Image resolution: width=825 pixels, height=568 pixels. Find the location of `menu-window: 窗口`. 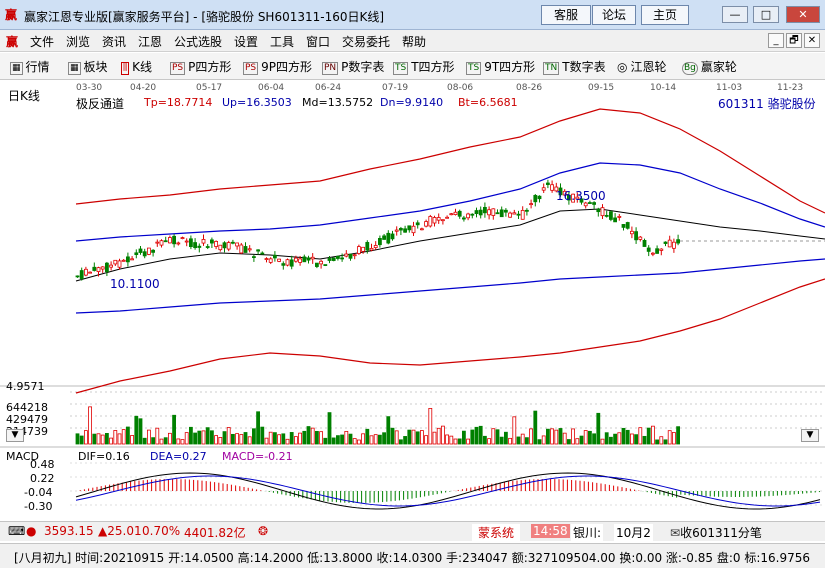

menu-window: 窗口 is located at coordinates (318, 41).